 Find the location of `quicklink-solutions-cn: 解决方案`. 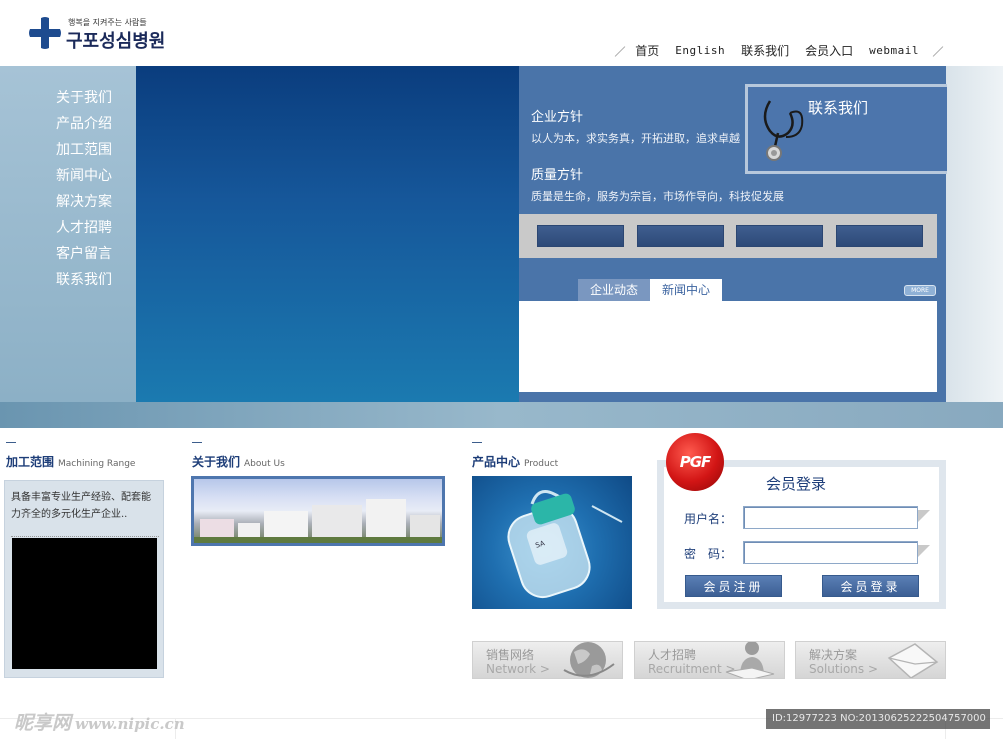

quicklink-solutions-cn: 解决方案 is located at coordinates (833, 655).